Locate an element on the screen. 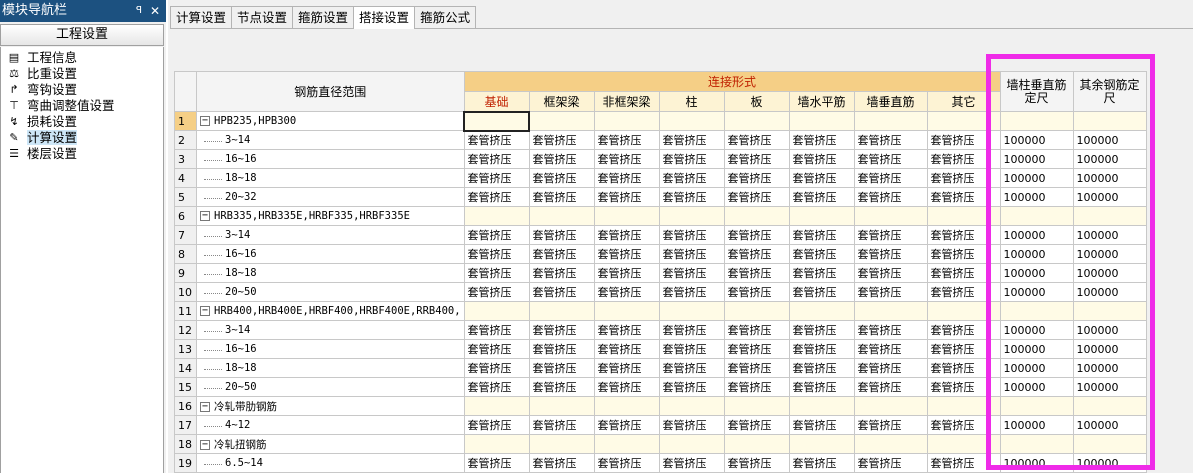 Image resolution: width=1193 pixels, height=473 pixels. tab-3: 搭接设置 is located at coordinates (384, 17).